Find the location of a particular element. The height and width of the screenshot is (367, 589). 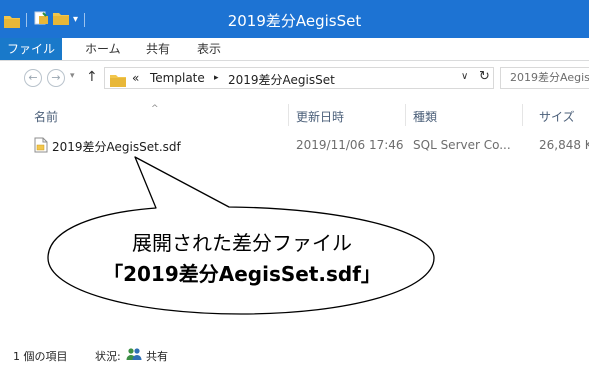

breadcrumb-template: Template is located at coordinates (177, 78).